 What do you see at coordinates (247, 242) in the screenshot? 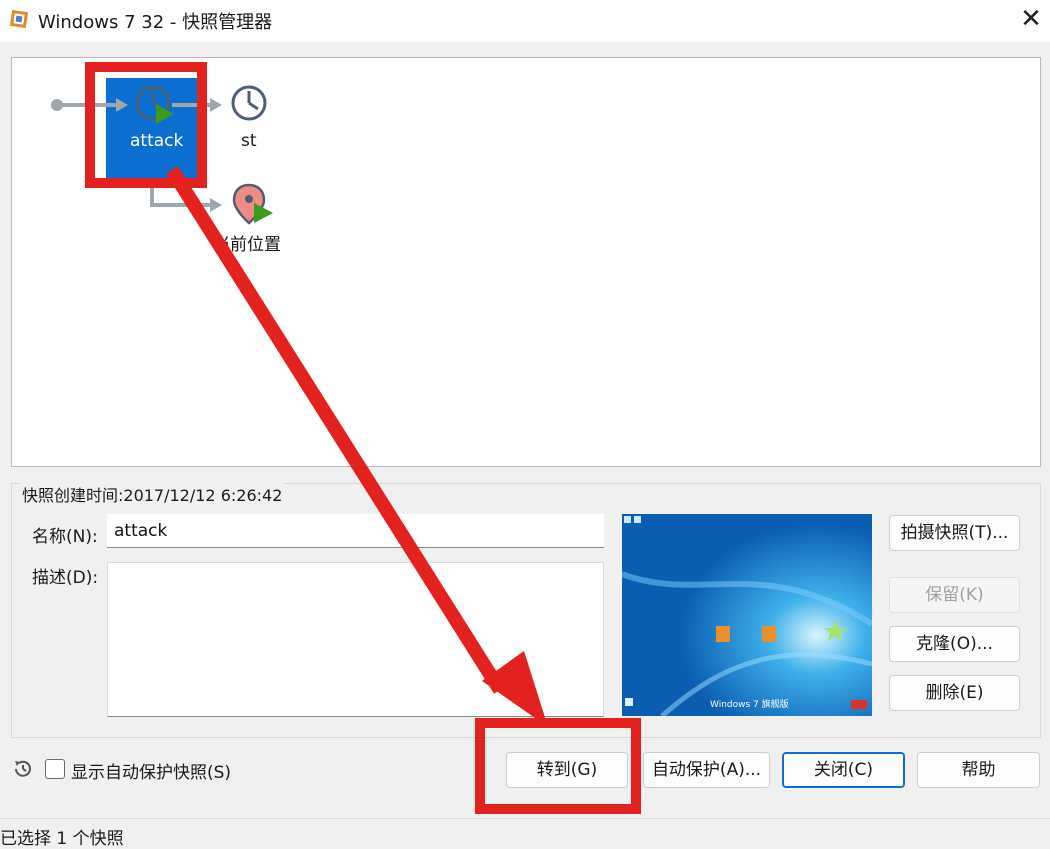
I see `current-state-node: 当前位置` at bounding box center [247, 242].